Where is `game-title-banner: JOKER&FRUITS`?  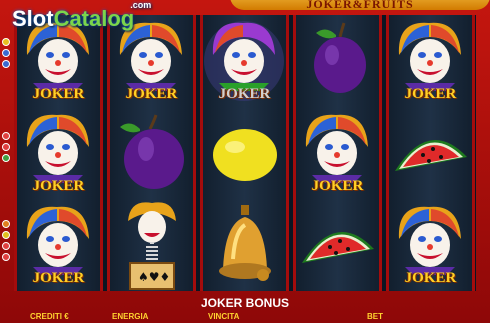
game-title-banner: JOKER&FRUITS is located at coordinates (360, 5).